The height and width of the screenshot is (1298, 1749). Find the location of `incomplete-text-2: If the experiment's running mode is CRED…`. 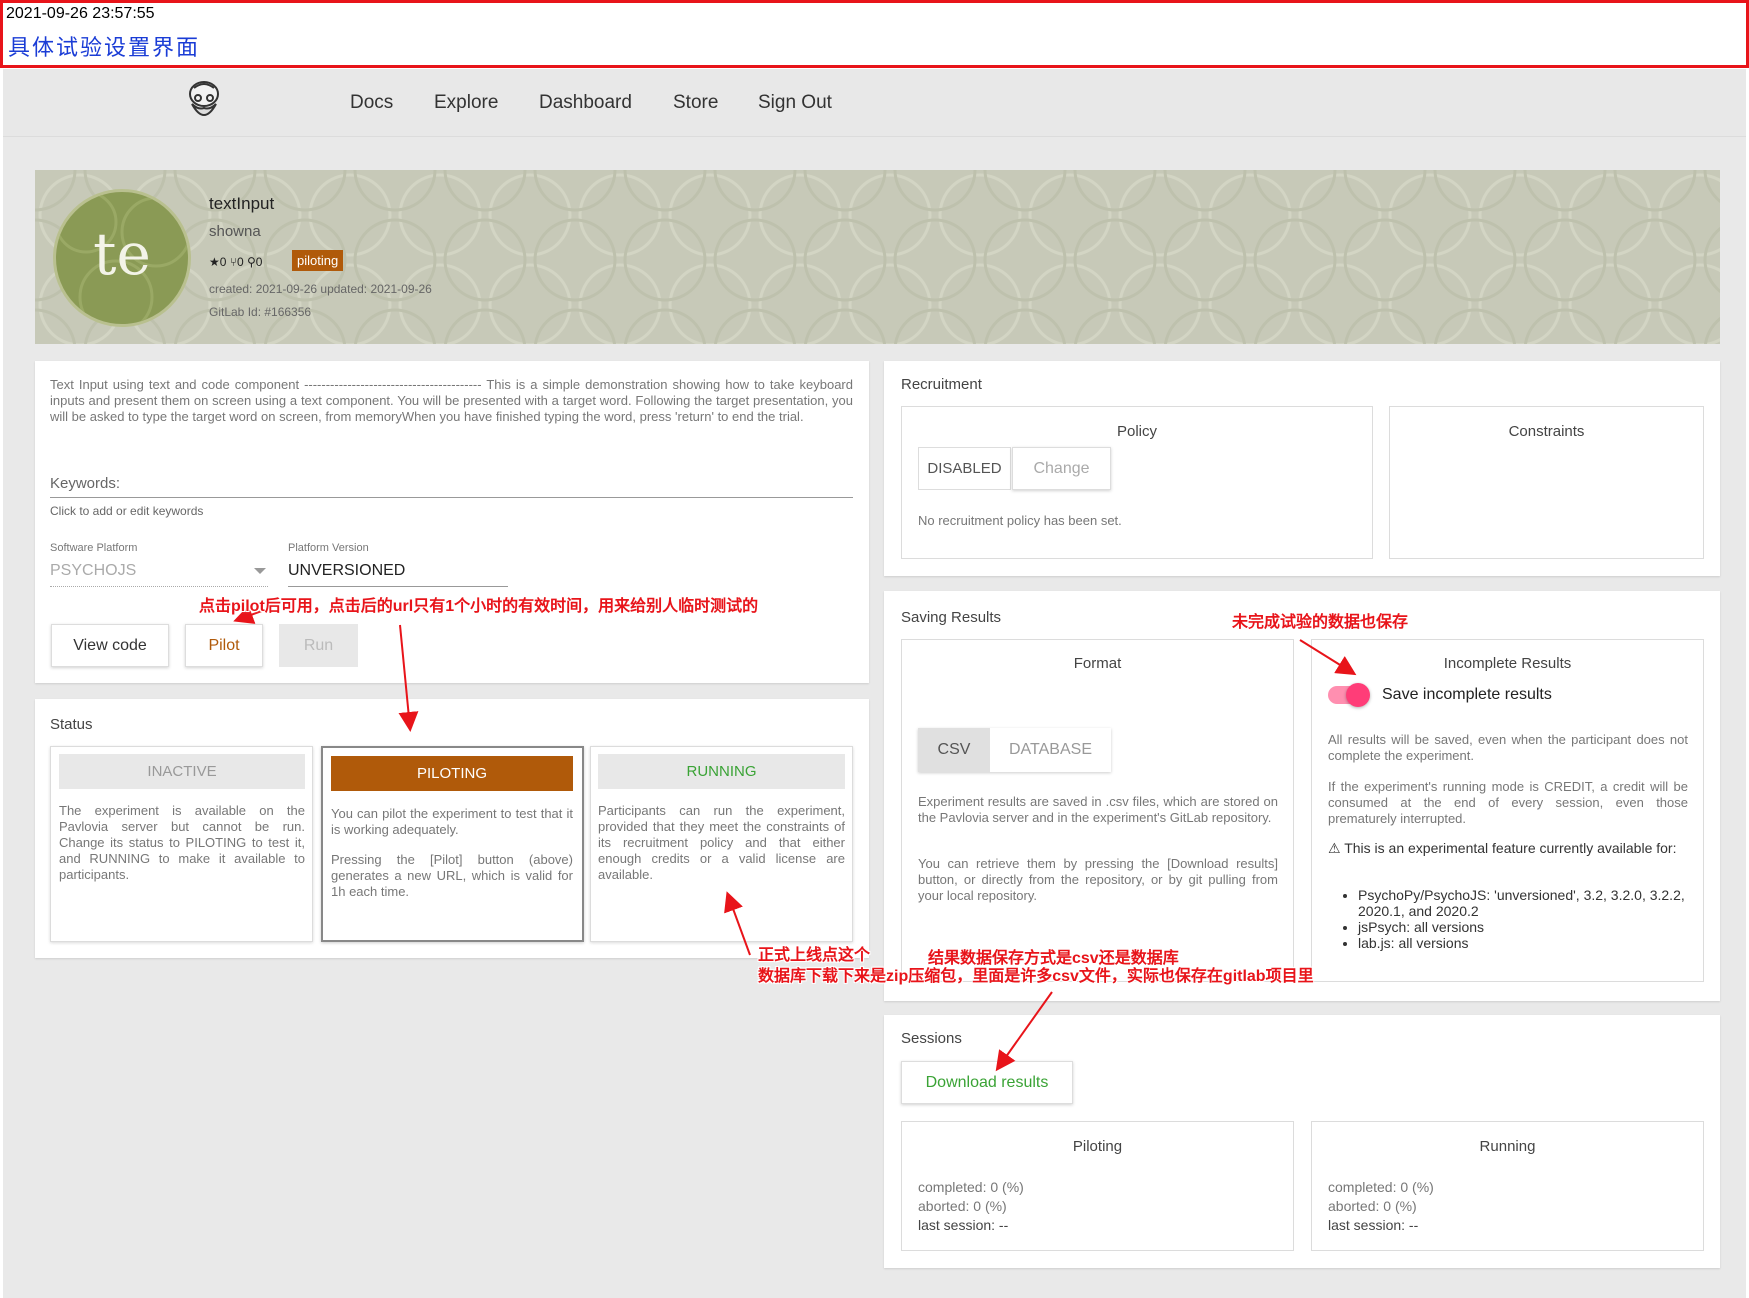

incomplete-text-2: If the experiment's running mode is CRED… is located at coordinates (1508, 802).